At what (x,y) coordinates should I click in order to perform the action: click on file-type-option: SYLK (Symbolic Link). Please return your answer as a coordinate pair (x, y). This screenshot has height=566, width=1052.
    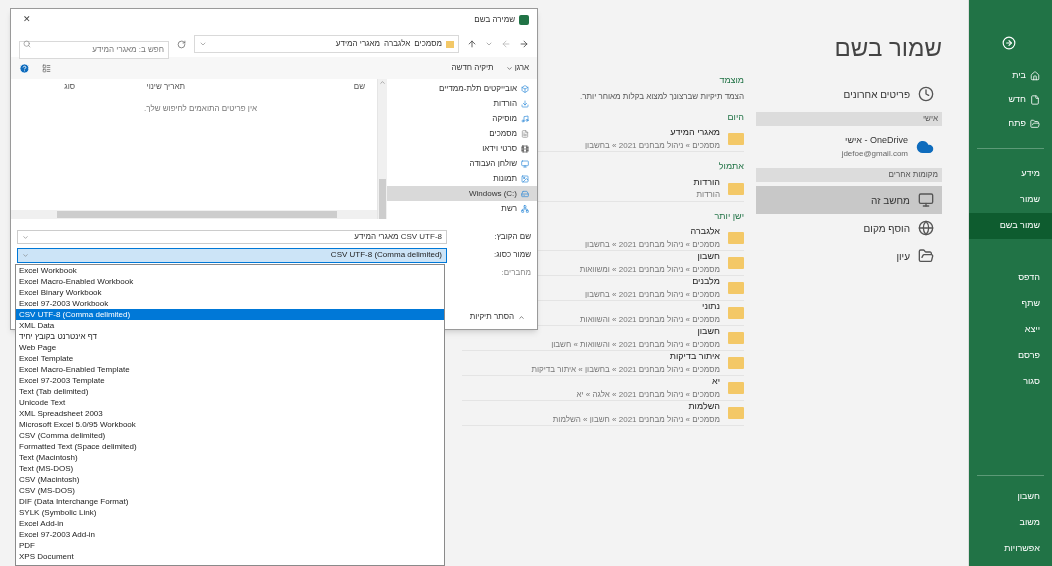
    Looking at the image, I should click on (230, 512).